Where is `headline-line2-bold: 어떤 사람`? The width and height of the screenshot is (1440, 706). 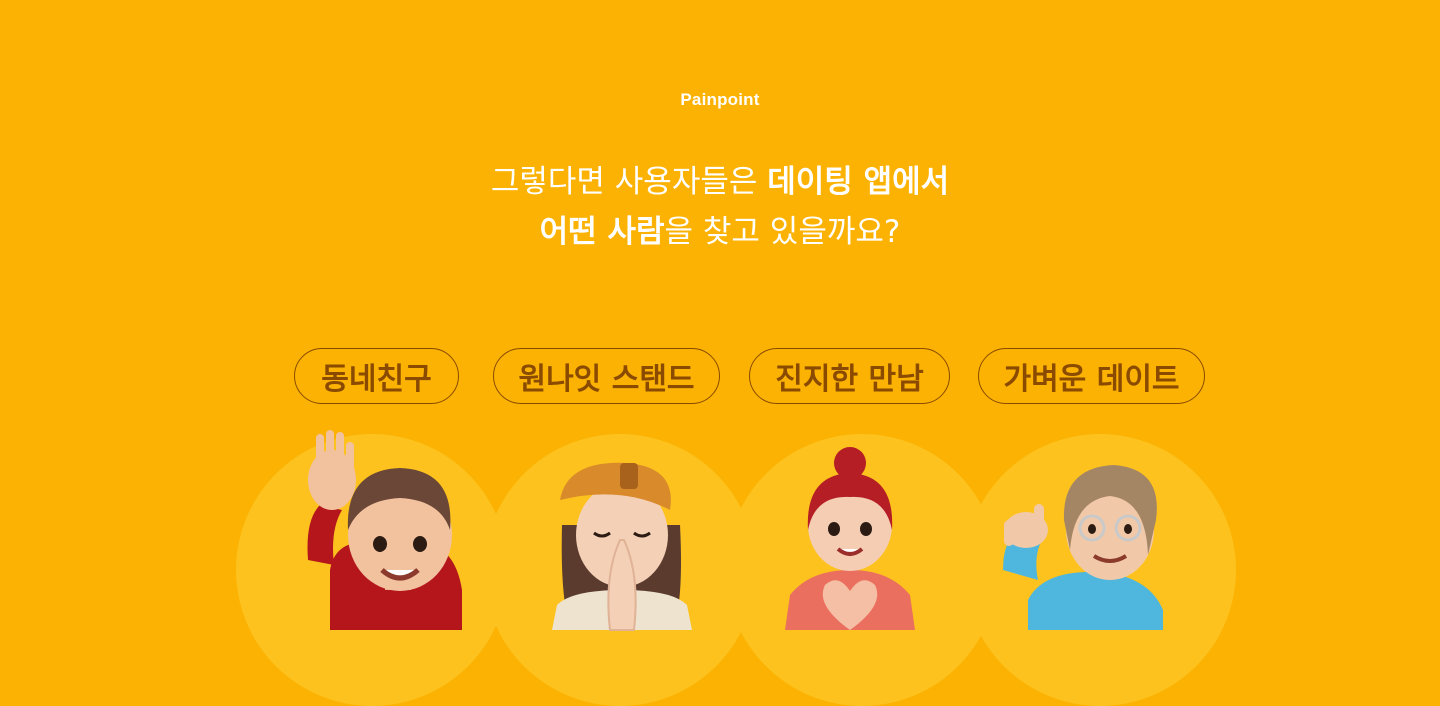 headline-line2-bold: 어떤 사람 is located at coordinates (602, 232).